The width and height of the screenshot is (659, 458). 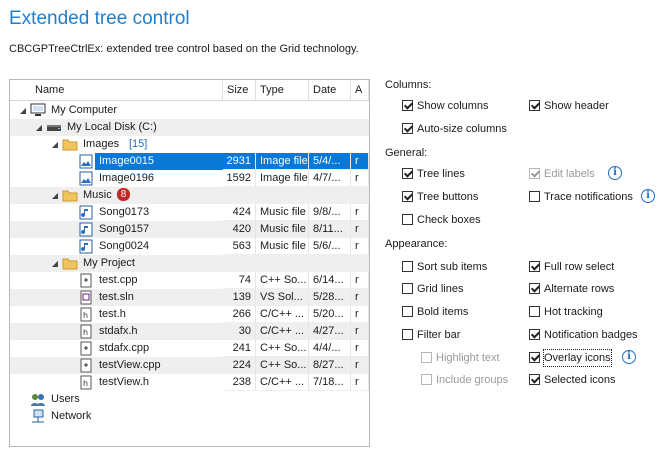 I want to click on tree-row: ◢ My Project, so click(x=189, y=263).